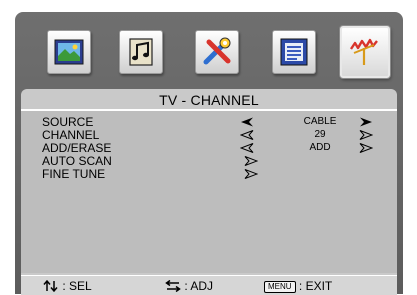 This screenshot has height=295, width=417. Describe the element at coordinates (294, 52) in the screenshot. I see `function-menu-icon` at that location.